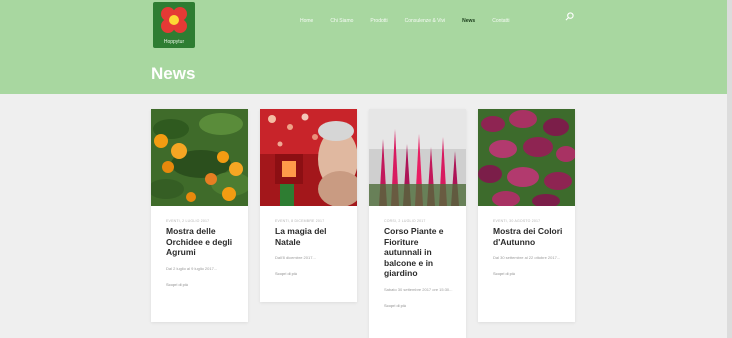 The height and width of the screenshot is (338, 732). Describe the element at coordinates (174, 20) in the screenshot. I see `flower-icon` at that location.